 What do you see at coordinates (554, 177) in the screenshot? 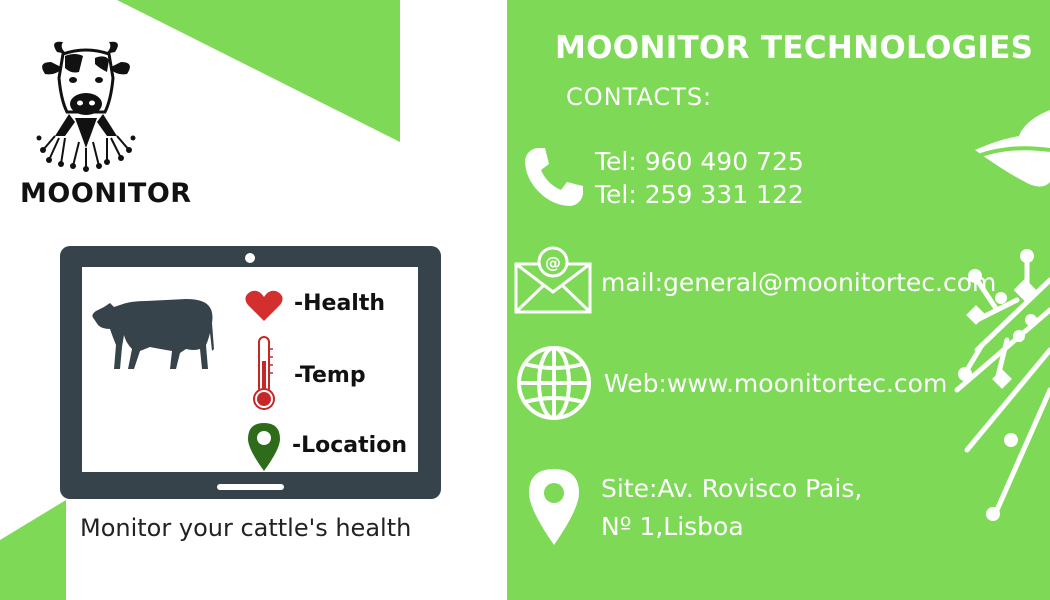
I see `phone-icon` at bounding box center [554, 177].